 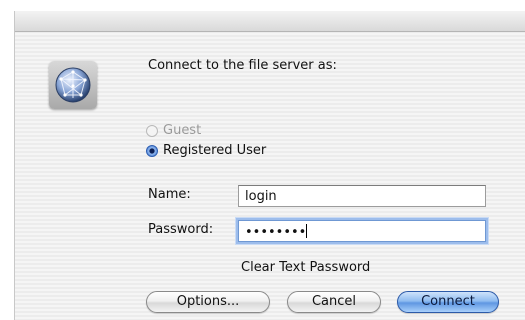 I want to click on registered-user-radio: Registered User, so click(x=206, y=150).